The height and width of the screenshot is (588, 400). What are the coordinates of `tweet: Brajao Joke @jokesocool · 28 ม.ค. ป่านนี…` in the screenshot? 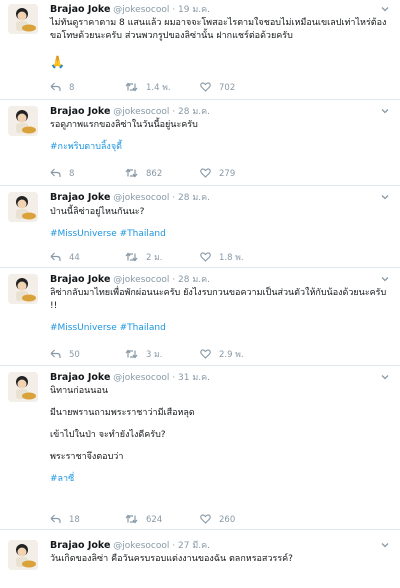 It's located at (200, 227).